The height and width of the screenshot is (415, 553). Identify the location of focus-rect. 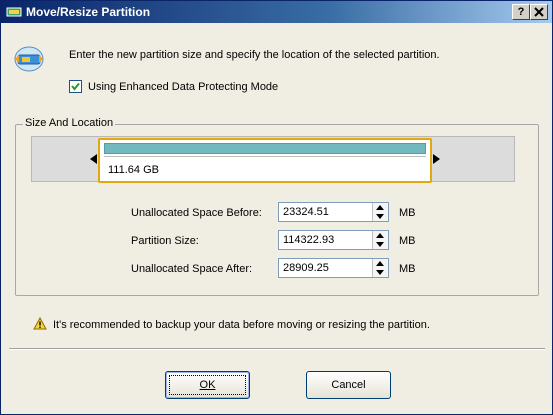
(207, 385).